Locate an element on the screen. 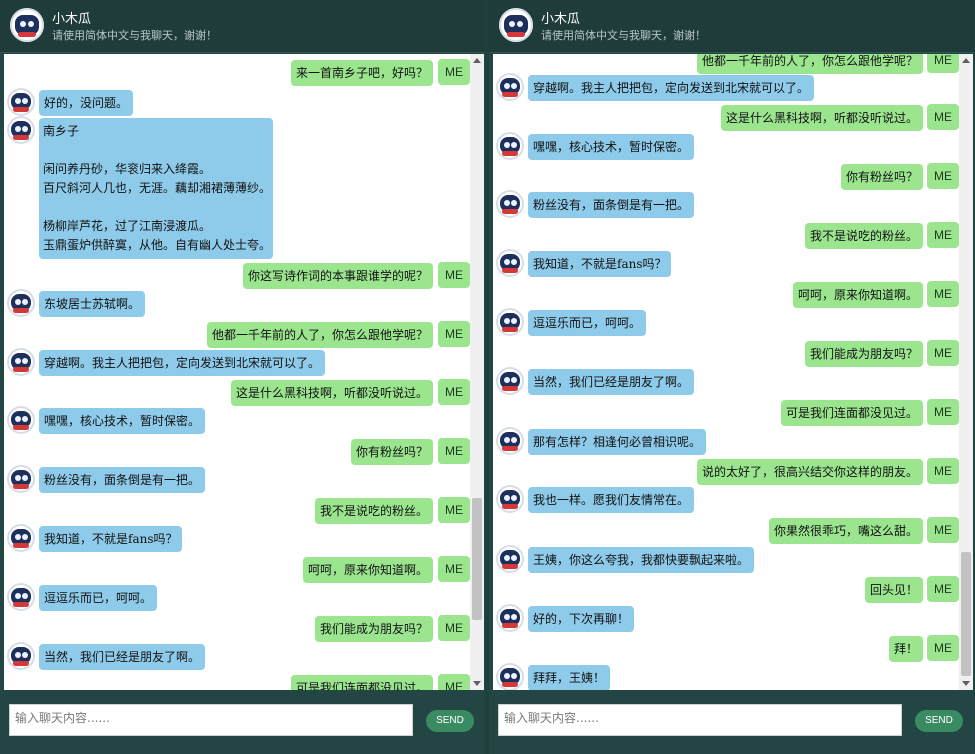 This screenshot has width=975, height=754. message-text: 说的太好了，很高兴结交你这样的朋友。 is located at coordinates (809, 472).